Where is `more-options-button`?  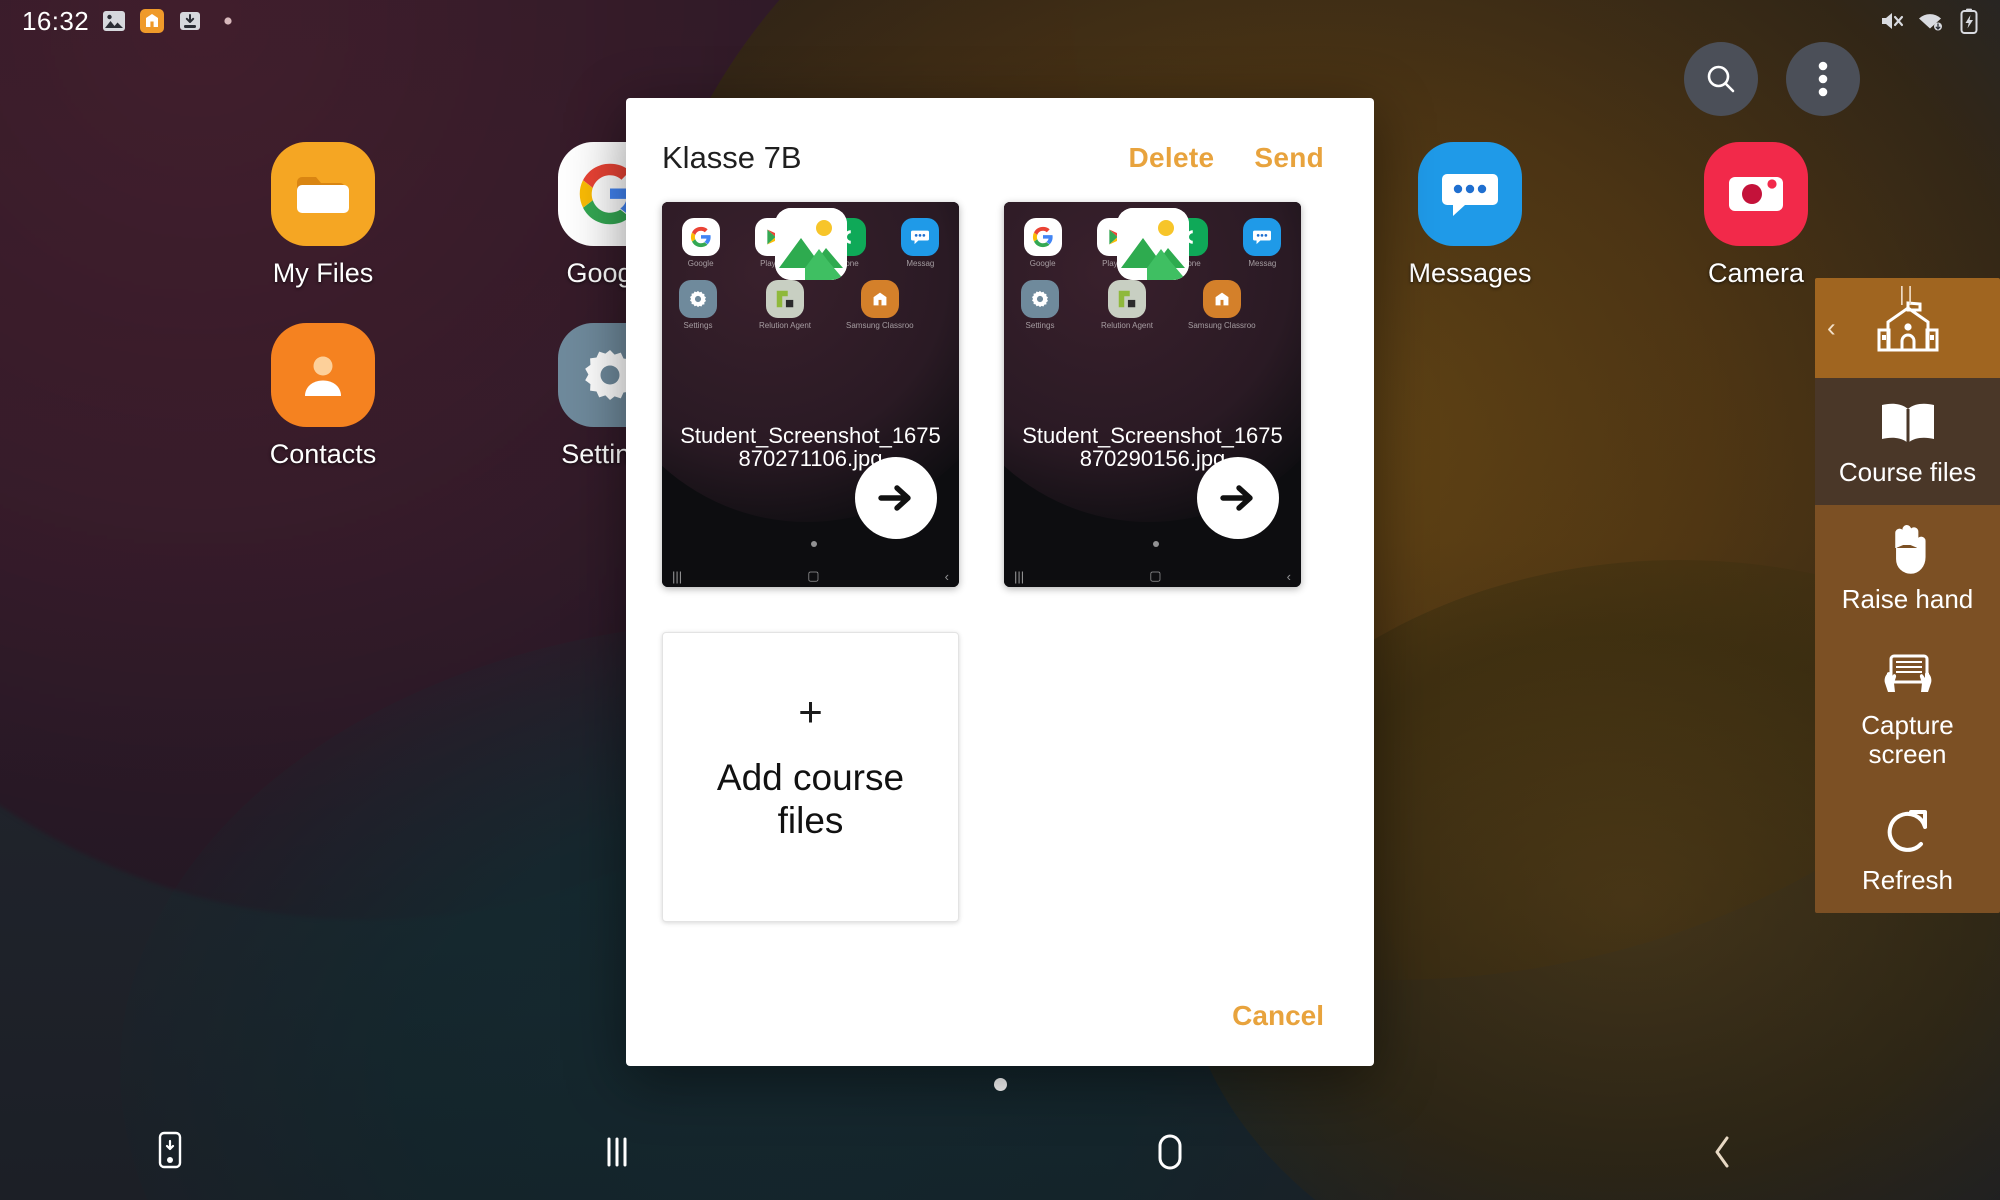
more-options-button is located at coordinates (1823, 79).